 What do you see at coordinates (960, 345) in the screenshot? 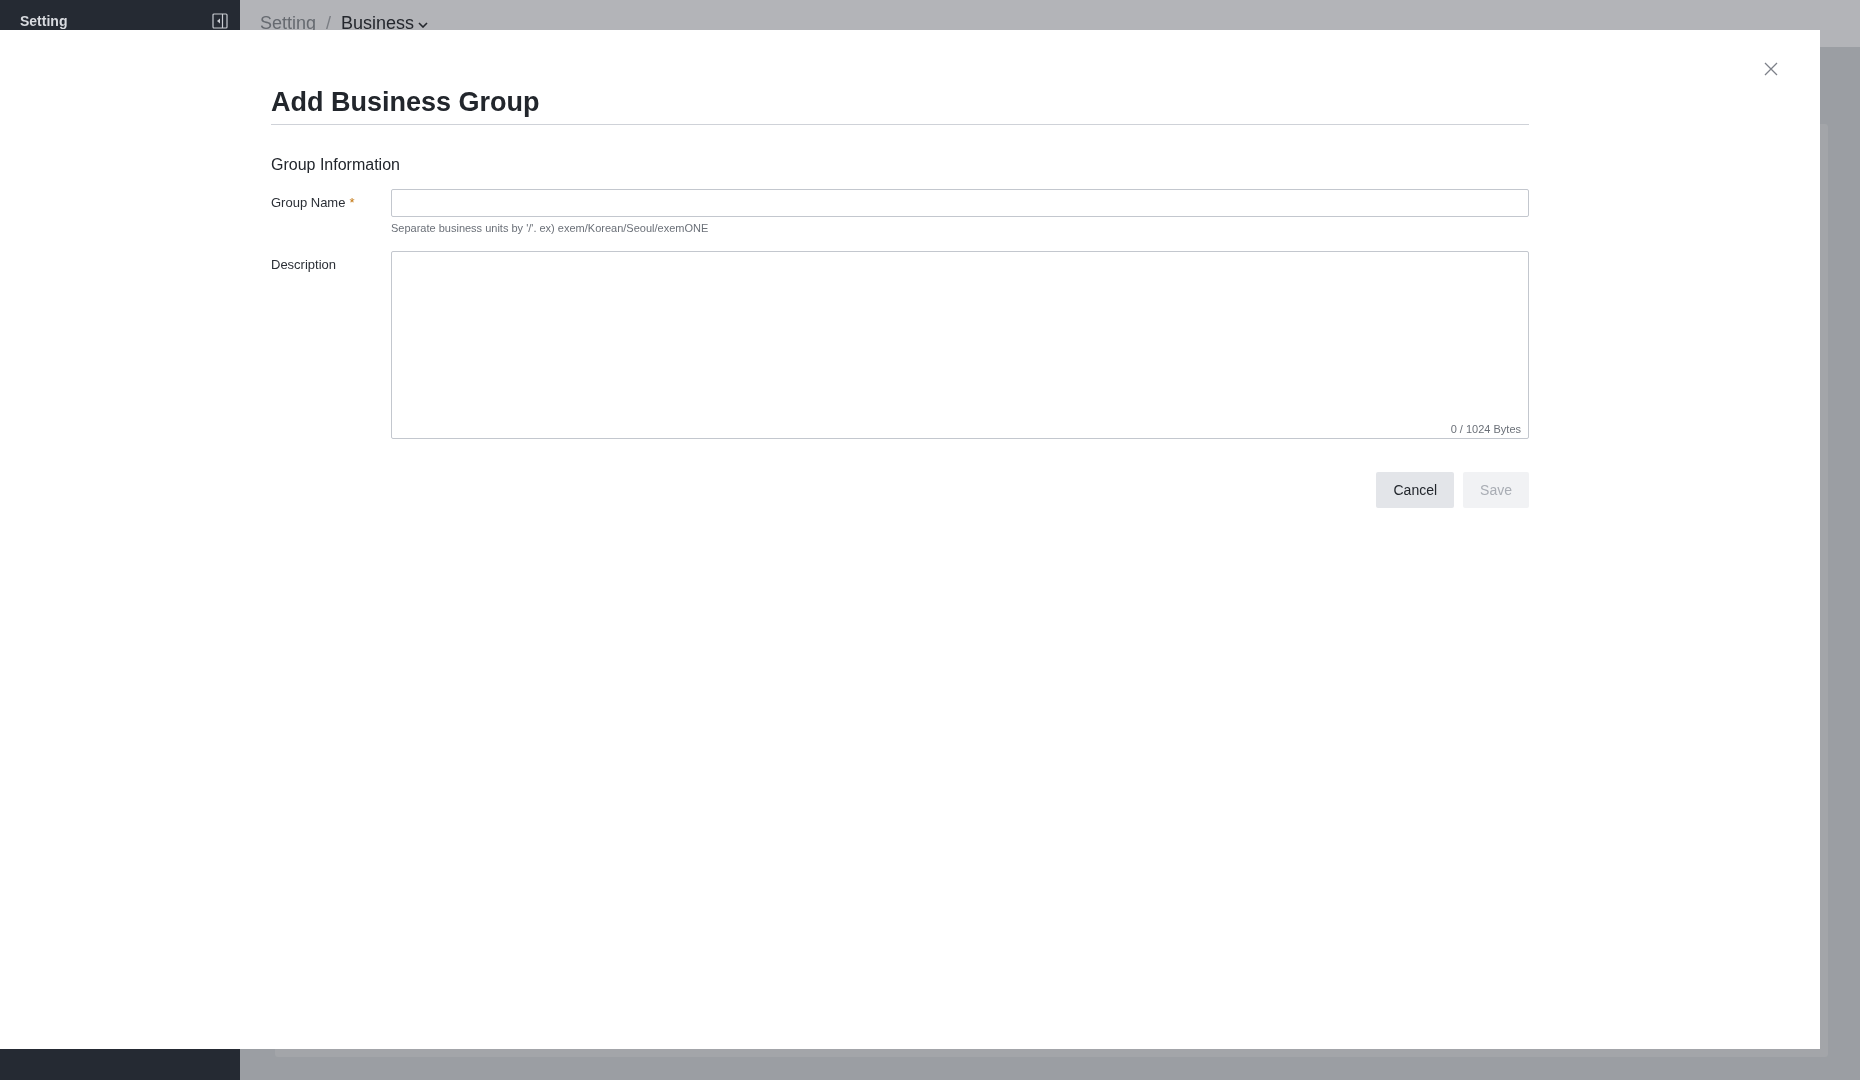
I see `description-textarea: 0 / 1024 Bytes` at bounding box center [960, 345].